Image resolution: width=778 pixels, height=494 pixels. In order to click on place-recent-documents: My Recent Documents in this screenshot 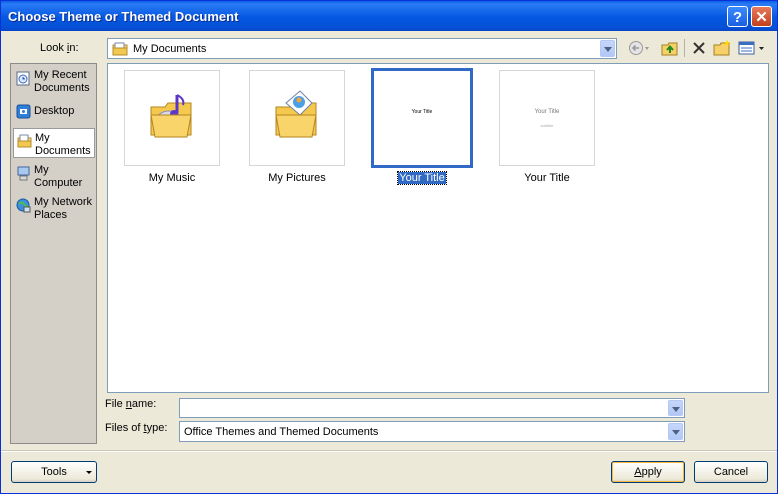, I will do `click(54, 81)`.